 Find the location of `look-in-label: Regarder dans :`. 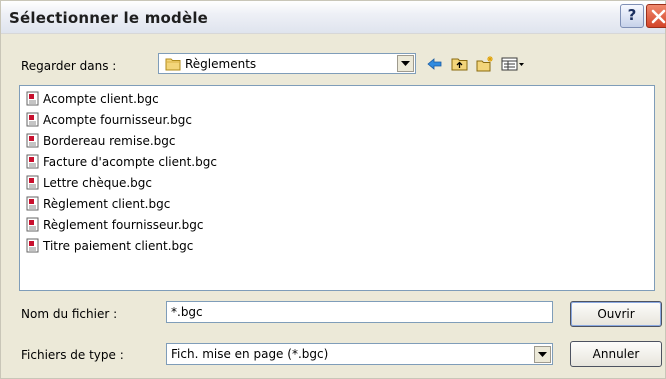

look-in-label: Regarder dans : is located at coordinates (69, 66).